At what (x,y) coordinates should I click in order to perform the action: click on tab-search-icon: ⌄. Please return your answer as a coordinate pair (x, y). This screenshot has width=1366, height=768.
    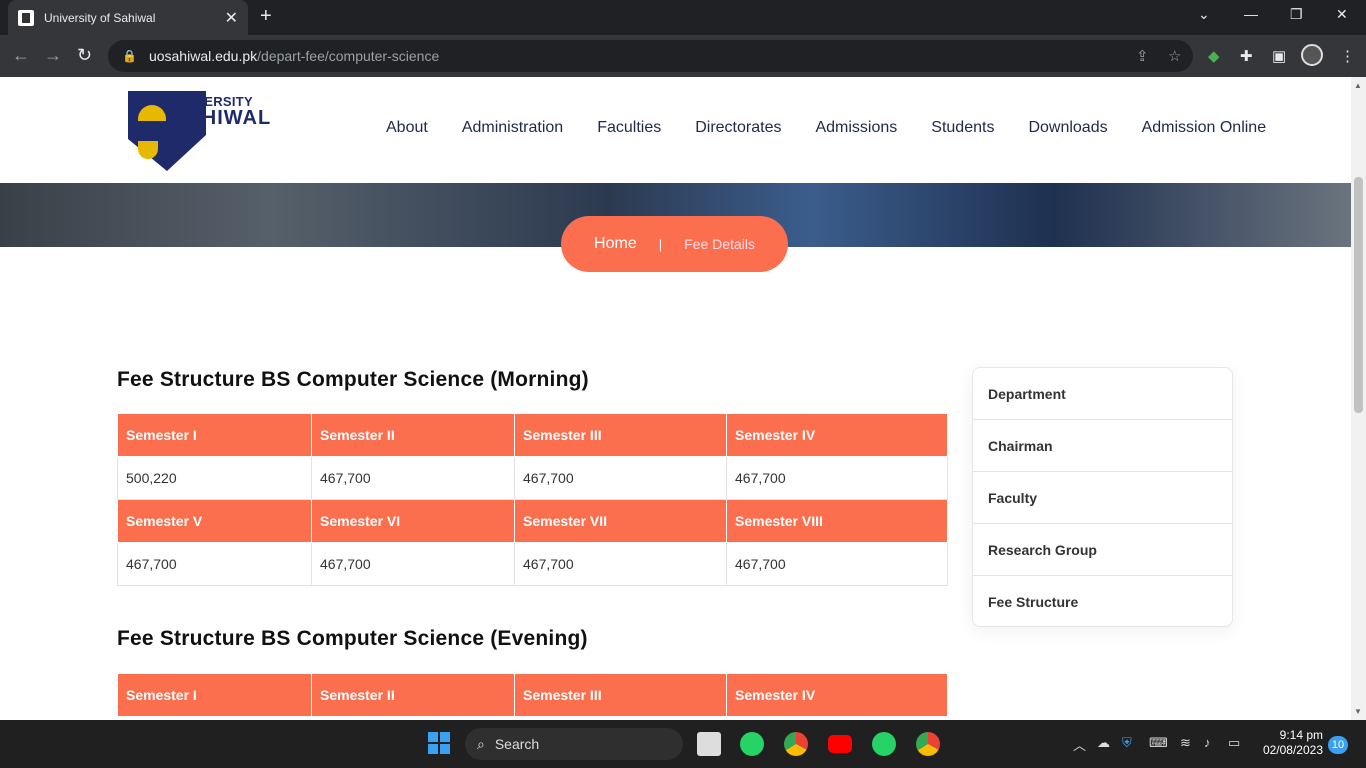
    Looking at the image, I should click on (1204, 14).